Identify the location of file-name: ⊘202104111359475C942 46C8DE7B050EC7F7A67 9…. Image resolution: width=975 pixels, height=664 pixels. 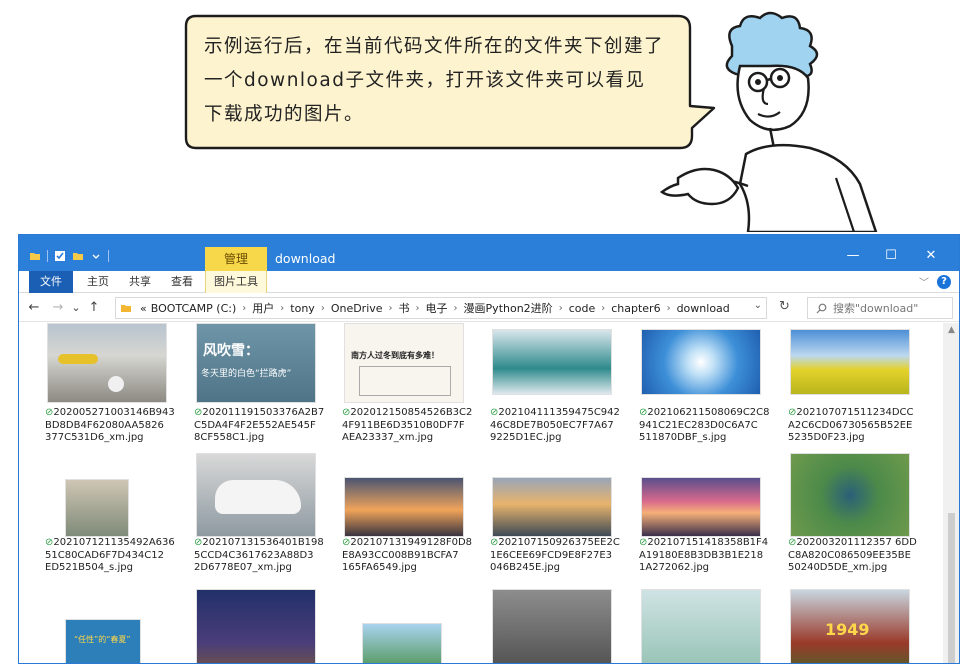
(555, 425).